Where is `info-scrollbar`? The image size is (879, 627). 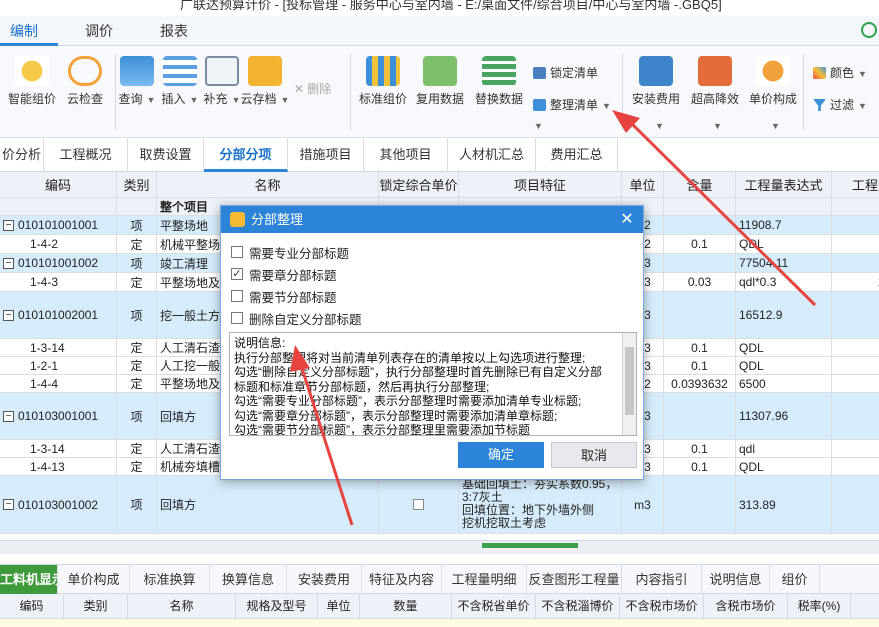 info-scrollbar is located at coordinates (629, 384).